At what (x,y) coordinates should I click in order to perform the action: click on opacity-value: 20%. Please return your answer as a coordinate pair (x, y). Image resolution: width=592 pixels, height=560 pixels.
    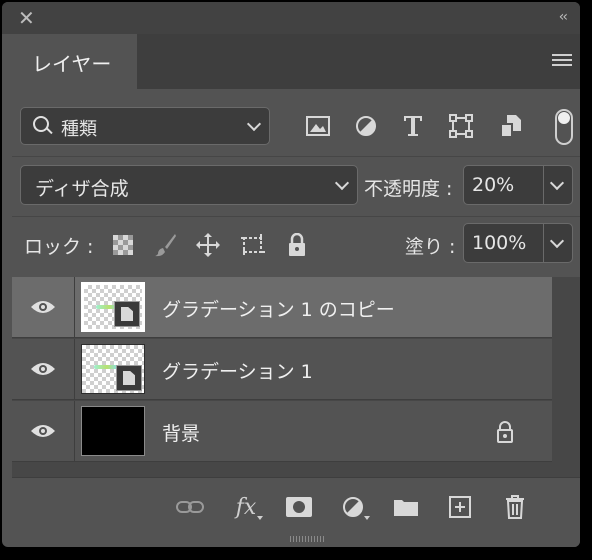
    Looking at the image, I should click on (493, 185).